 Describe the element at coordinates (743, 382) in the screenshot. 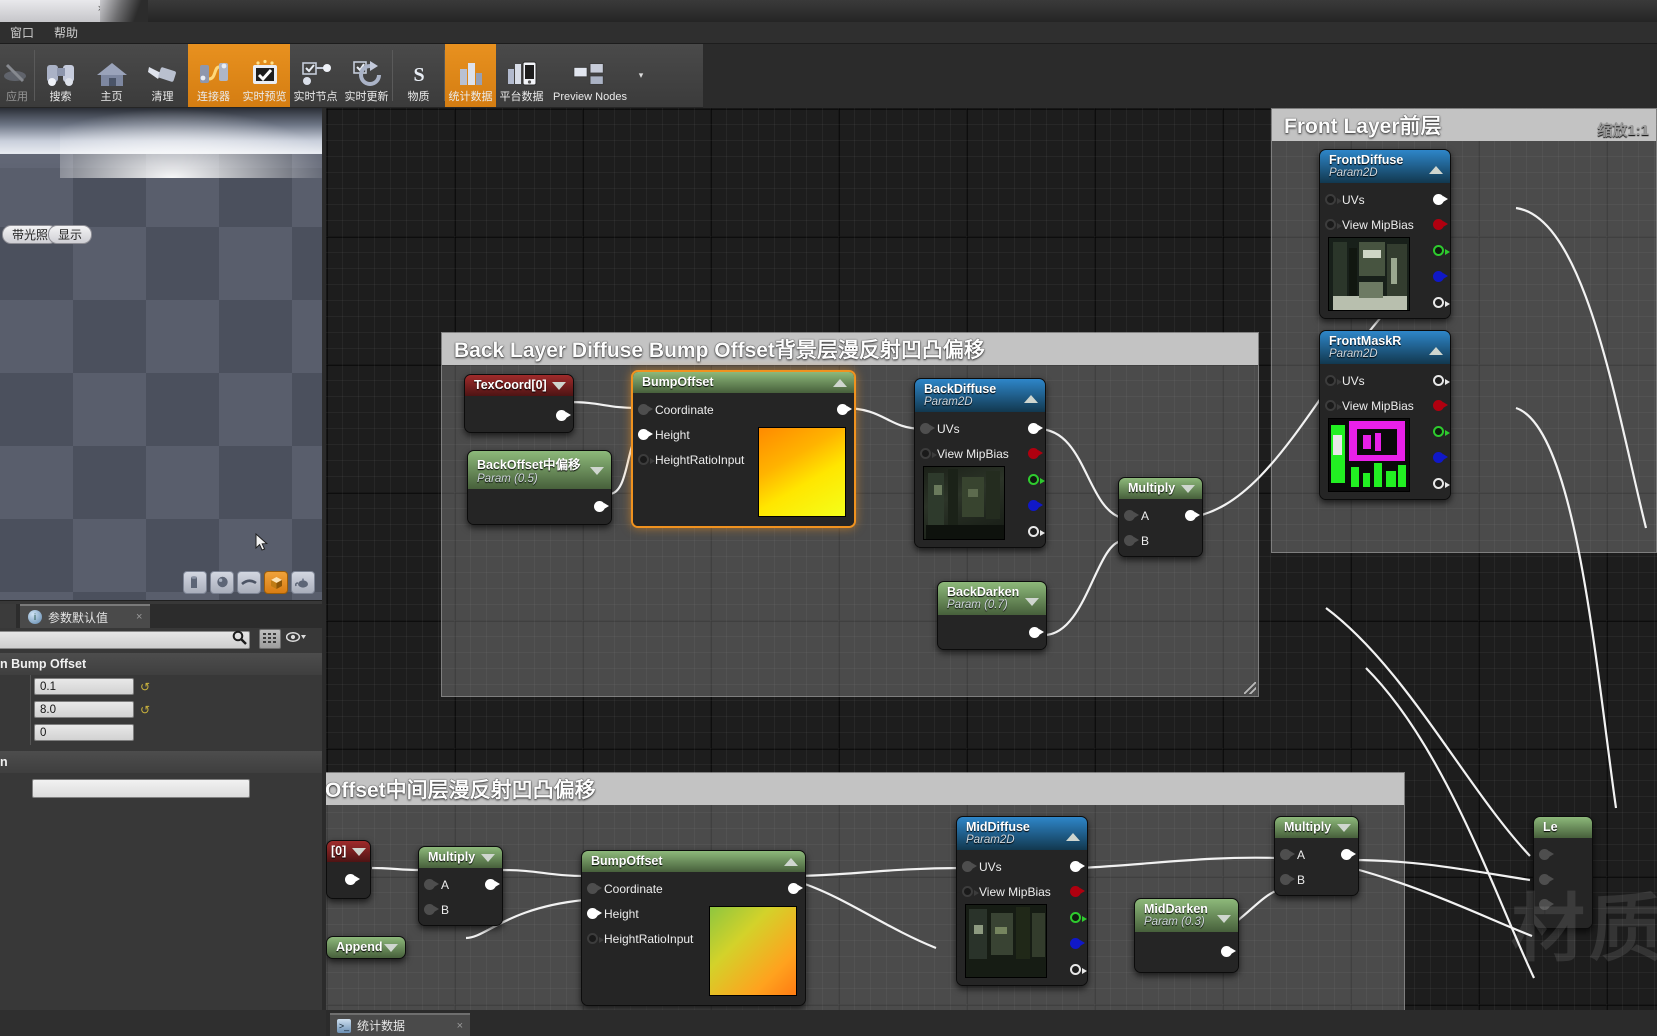

I see `node-header: BumpOffset` at that location.